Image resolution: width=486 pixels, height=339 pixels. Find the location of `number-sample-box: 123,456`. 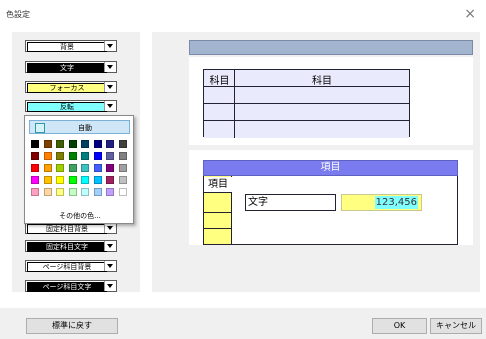

number-sample-box: 123,456 is located at coordinates (381, 202).